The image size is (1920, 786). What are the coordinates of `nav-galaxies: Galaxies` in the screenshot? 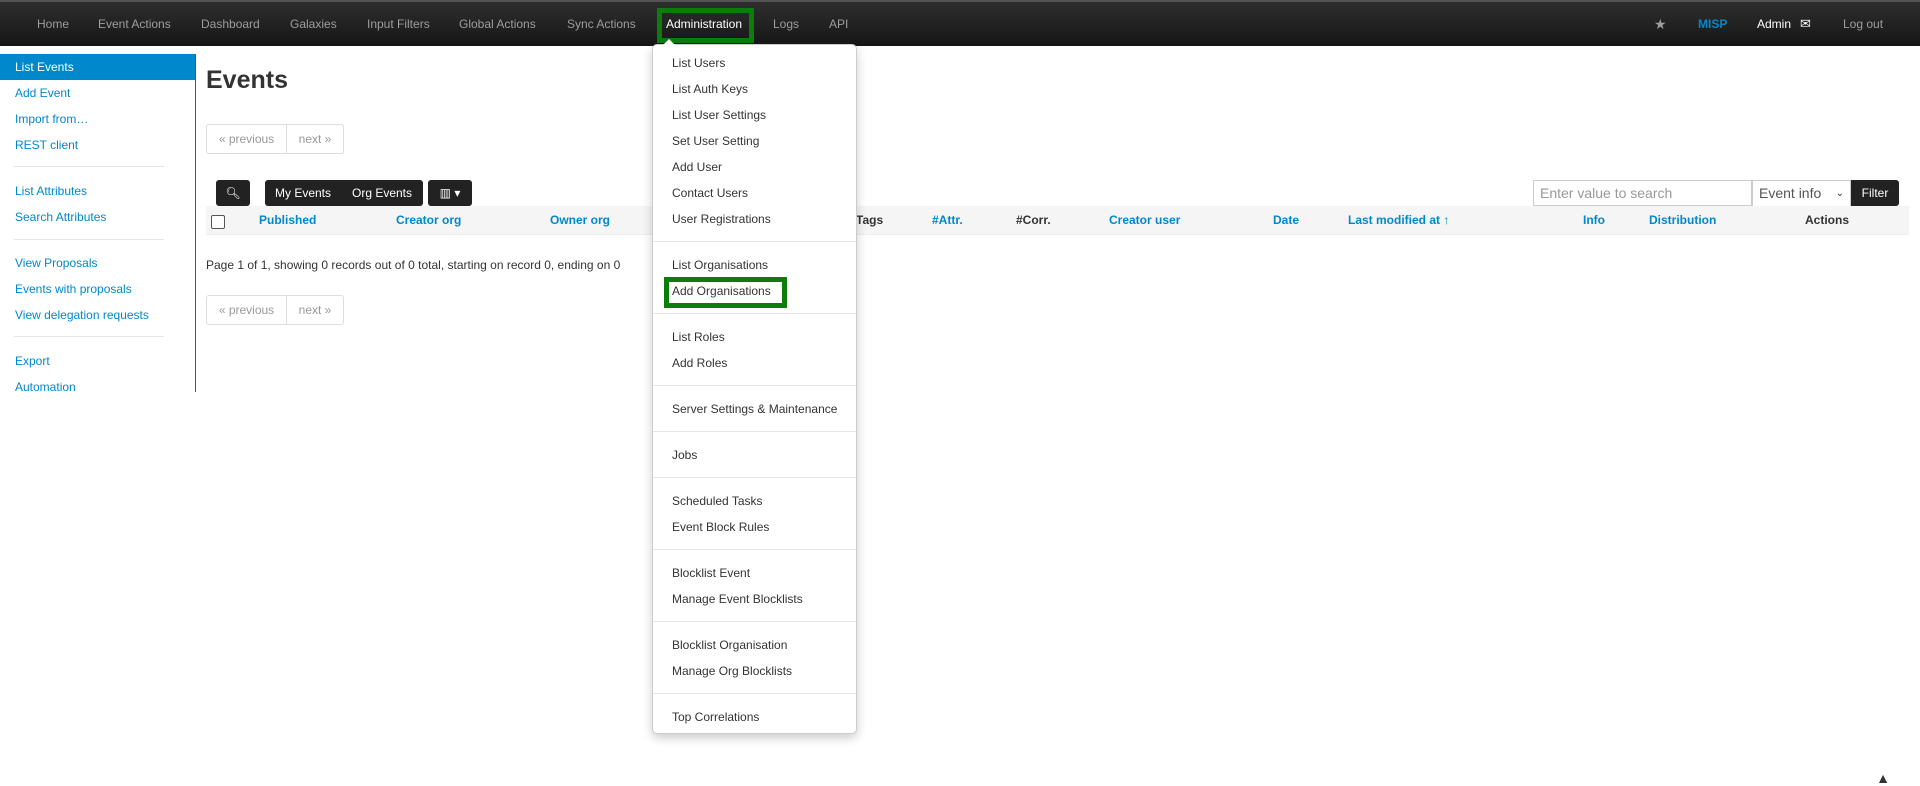 It's located at (313, 24).